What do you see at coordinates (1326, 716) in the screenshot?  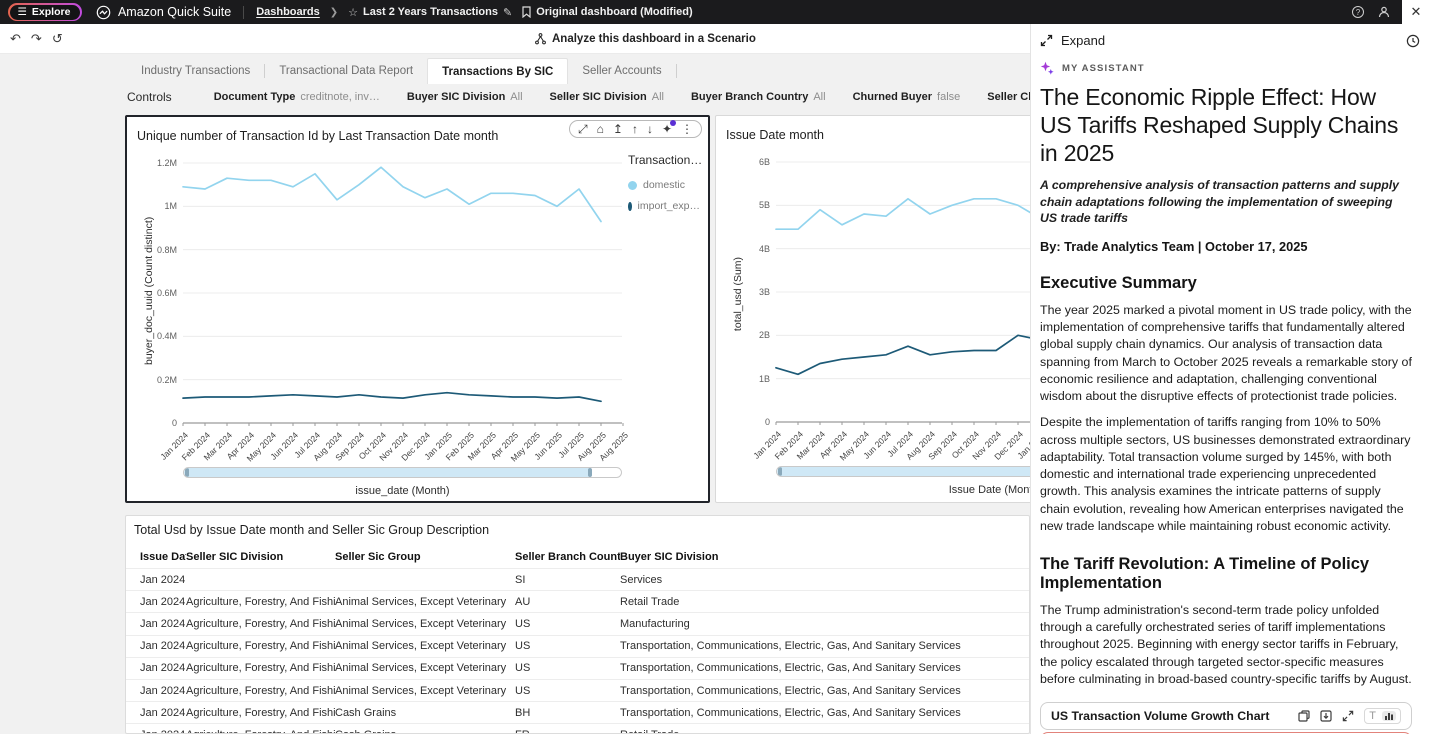 I see `download-icon` at bounding box center [1326, 716].